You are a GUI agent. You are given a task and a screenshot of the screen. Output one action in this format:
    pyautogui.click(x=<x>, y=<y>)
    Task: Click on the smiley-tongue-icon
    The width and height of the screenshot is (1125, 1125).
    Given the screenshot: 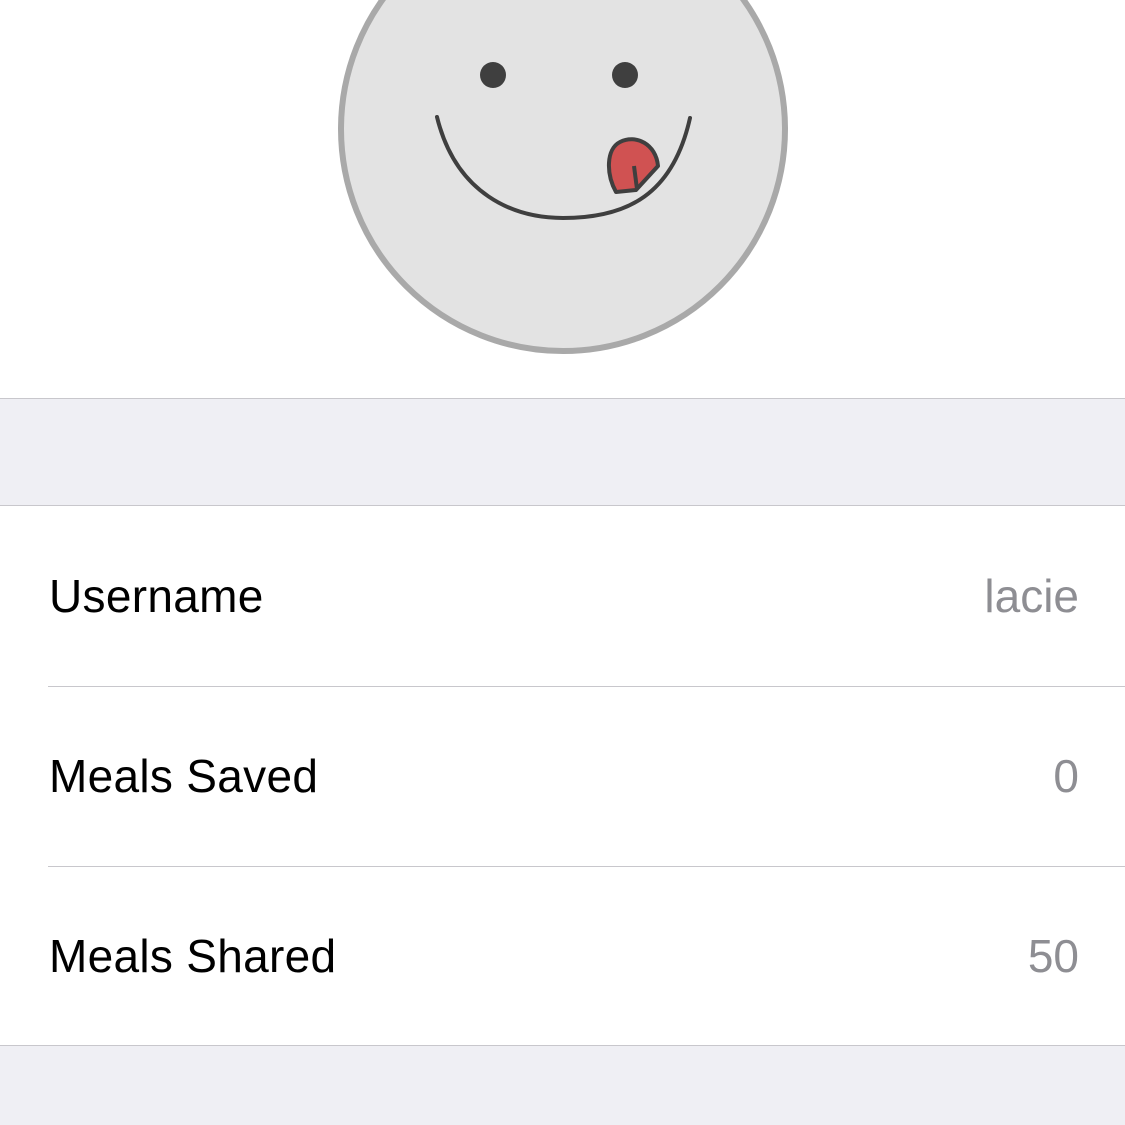 What is the action you would take?
    pyautogui.click(x=563, y=177)
    